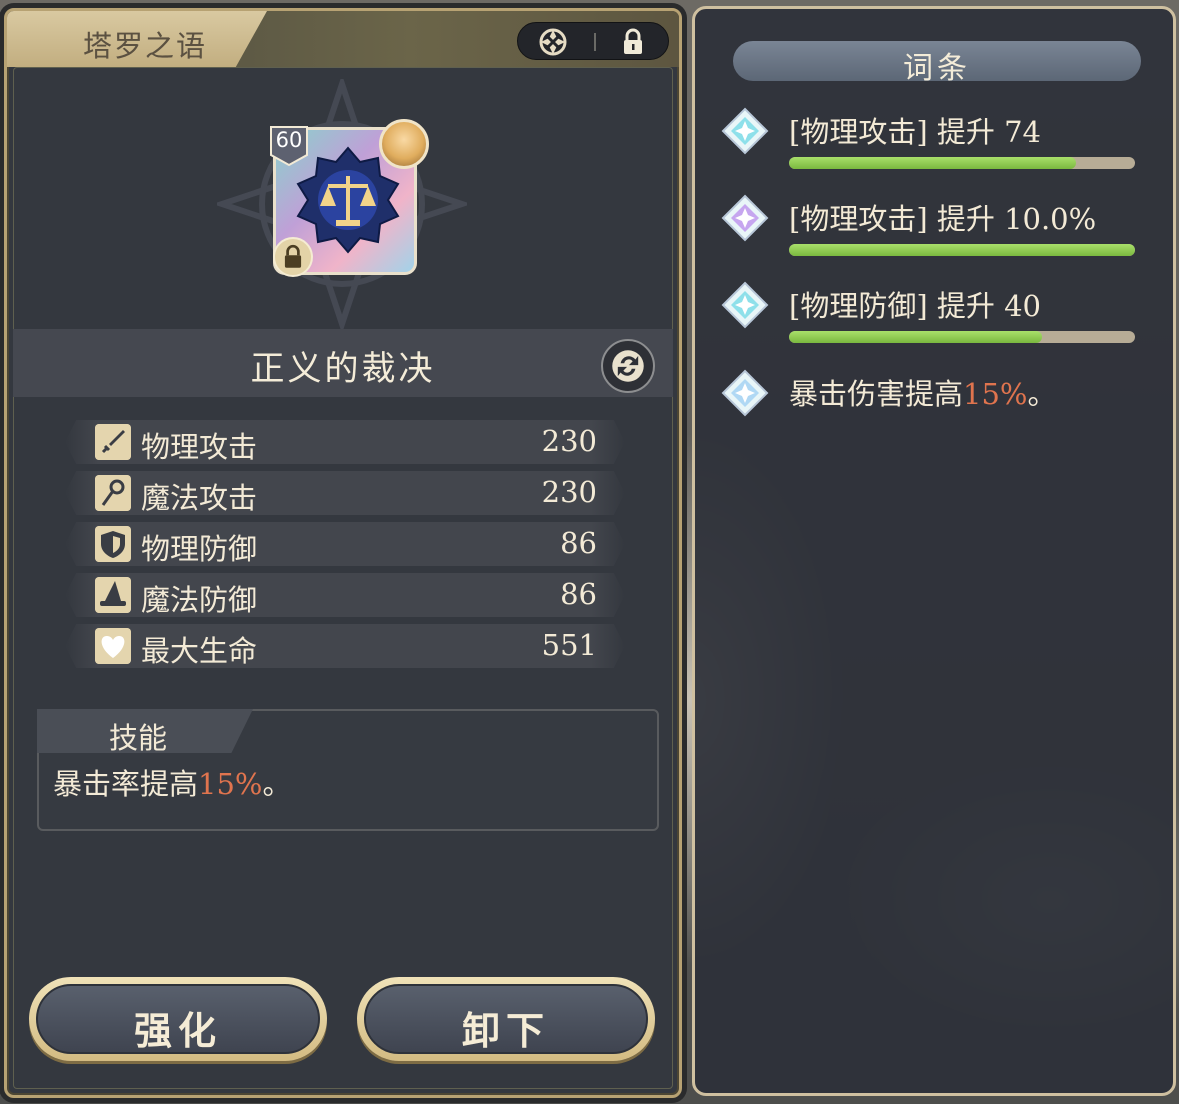  I want to click on stat-label: 魔法防御, so click(199, 600).